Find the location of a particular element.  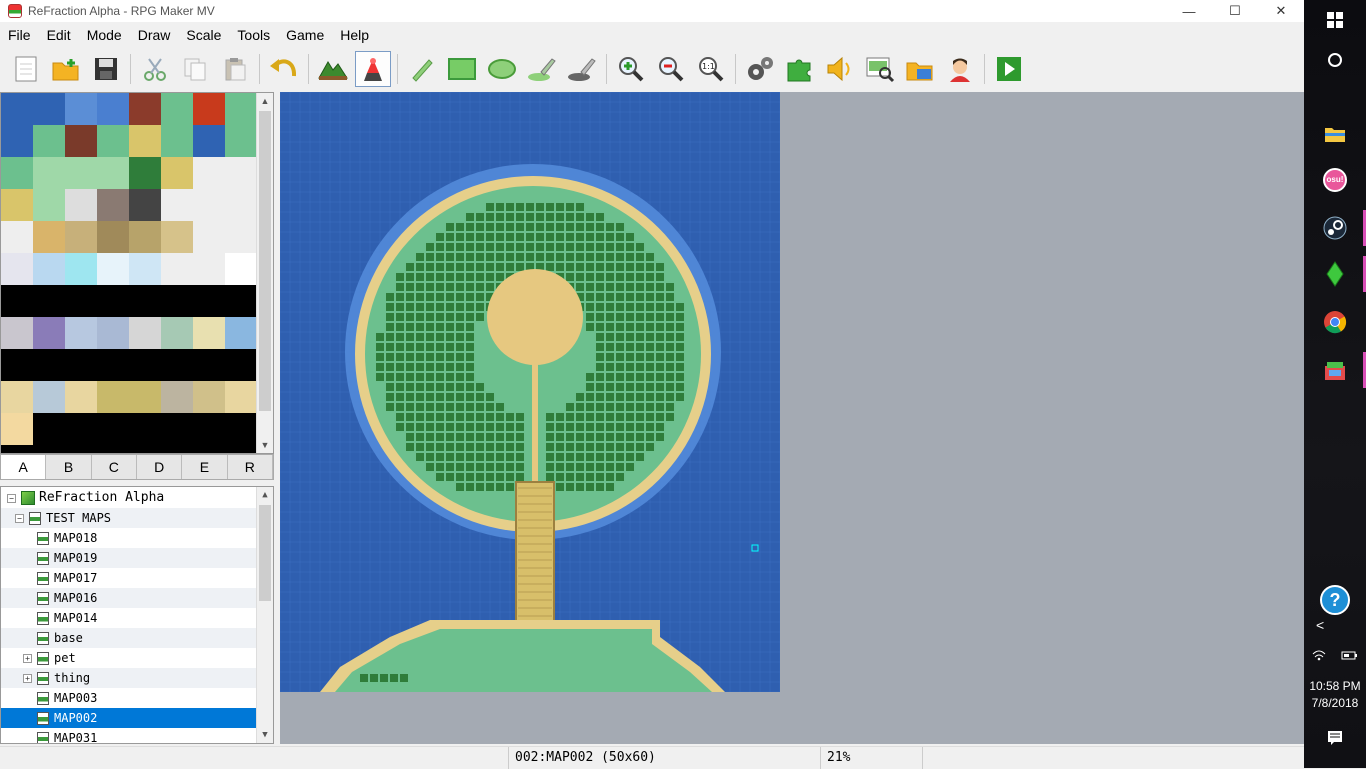

zoom-in-button is located at coordinates (631, 69).